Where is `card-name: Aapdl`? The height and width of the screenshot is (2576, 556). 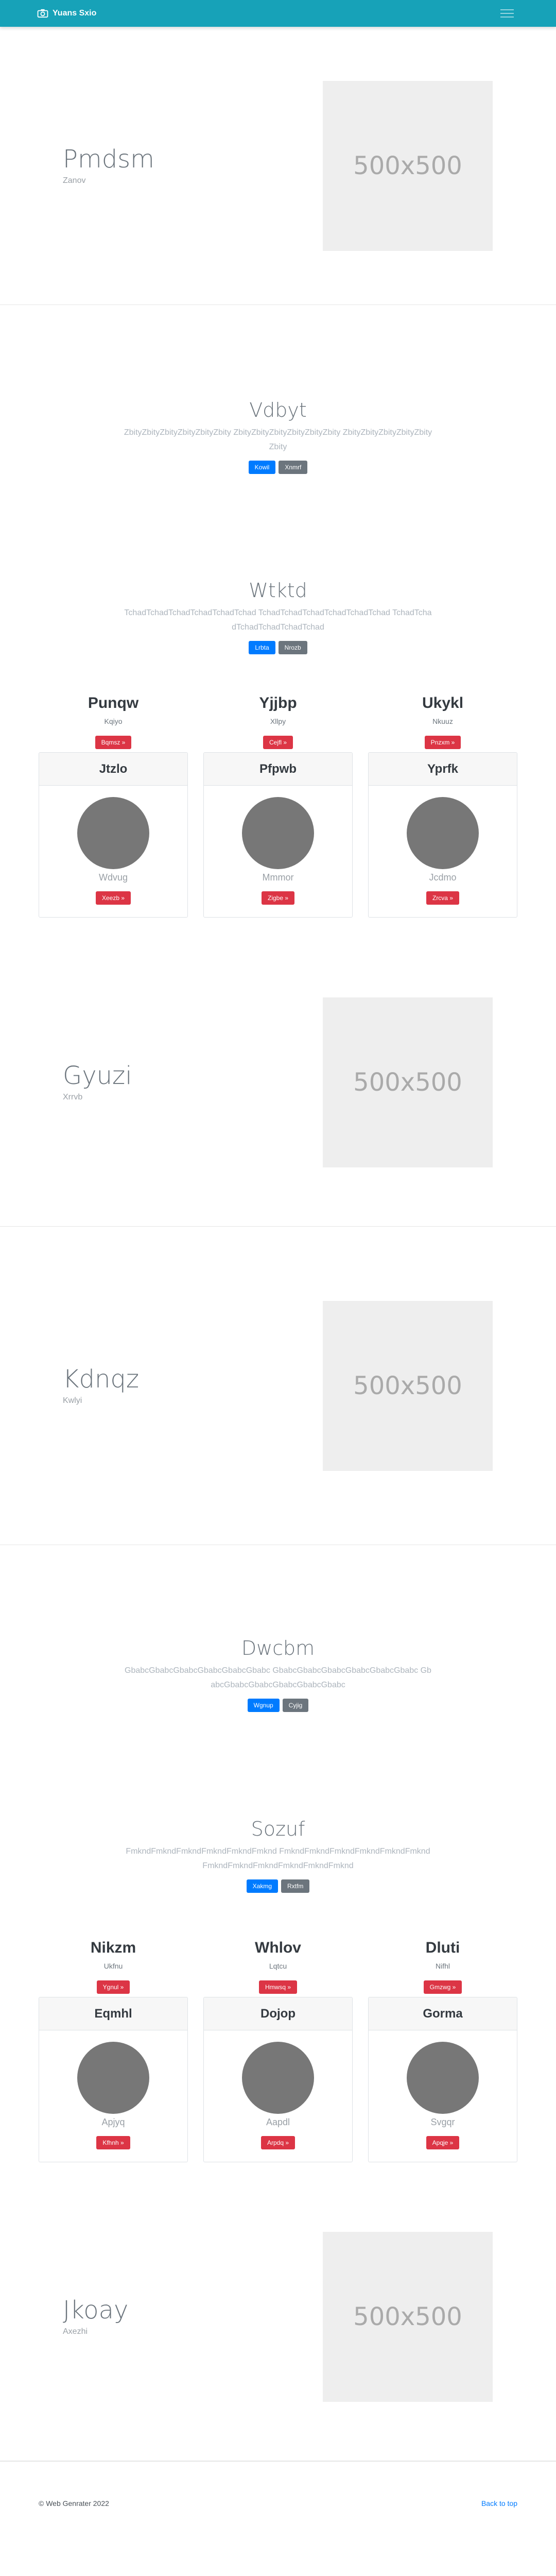 card-name: Aapdl is located at coordinates (278, 2122).